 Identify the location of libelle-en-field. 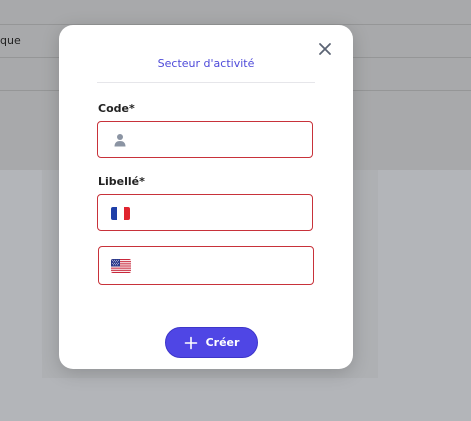
(206, 265).